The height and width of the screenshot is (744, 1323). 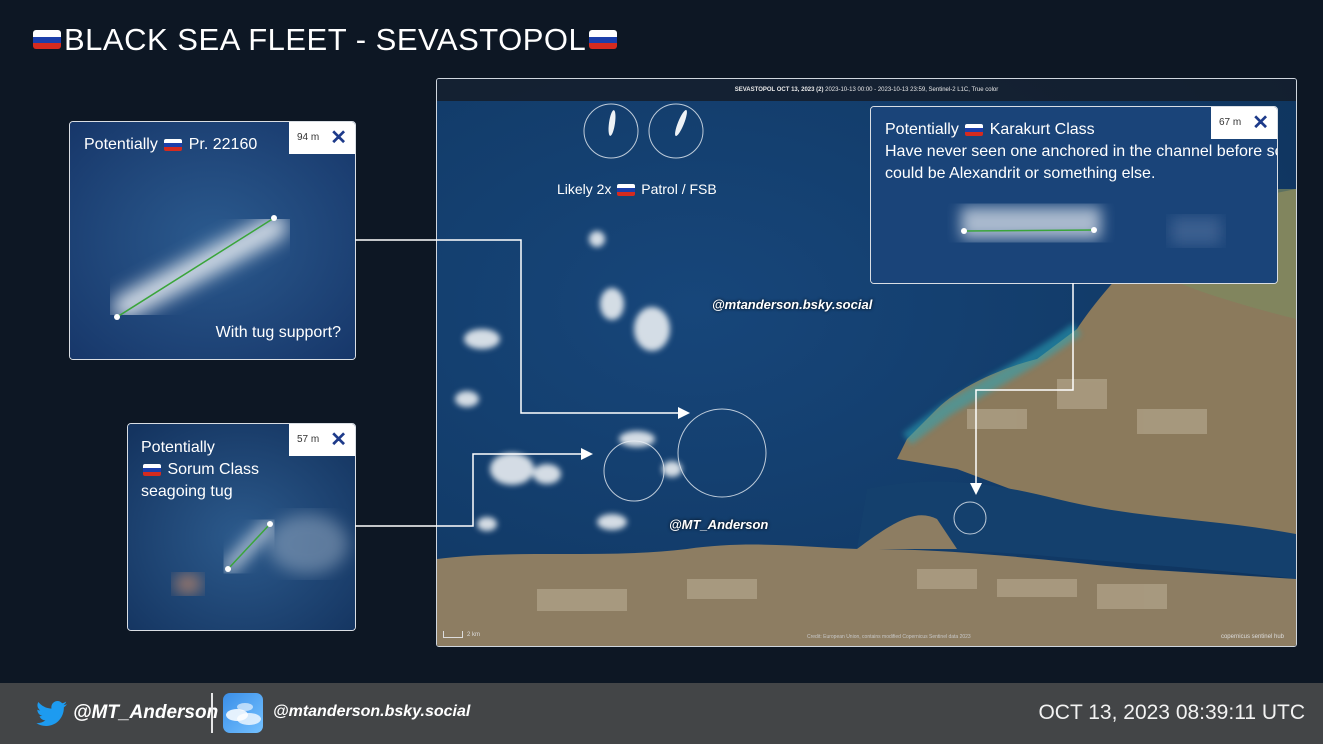 What do you see at coordinates (792, 304) in the screenshot?
I see `bluesky-watermark: @mtanderson.bsky.social` at bounding box center [792, 304].